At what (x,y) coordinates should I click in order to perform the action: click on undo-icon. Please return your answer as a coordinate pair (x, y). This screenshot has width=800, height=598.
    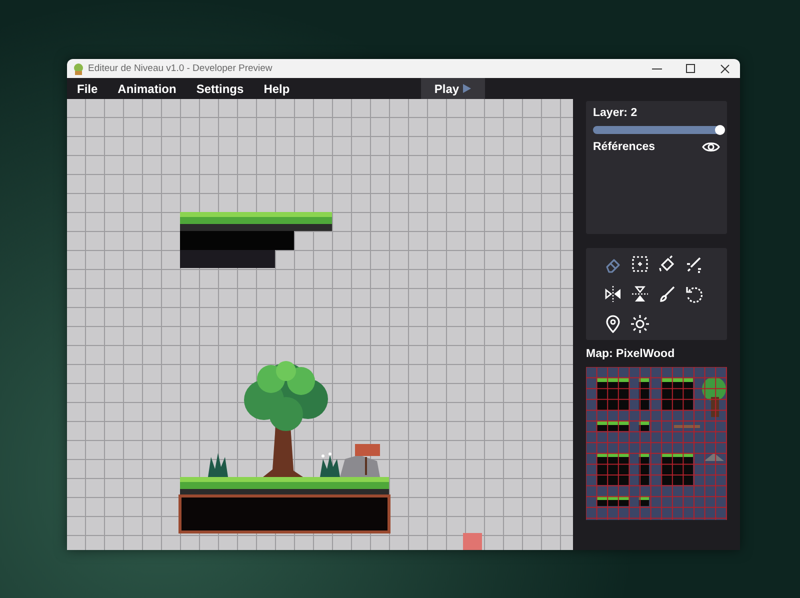
    Looking at the image, I should click on (694, 294).